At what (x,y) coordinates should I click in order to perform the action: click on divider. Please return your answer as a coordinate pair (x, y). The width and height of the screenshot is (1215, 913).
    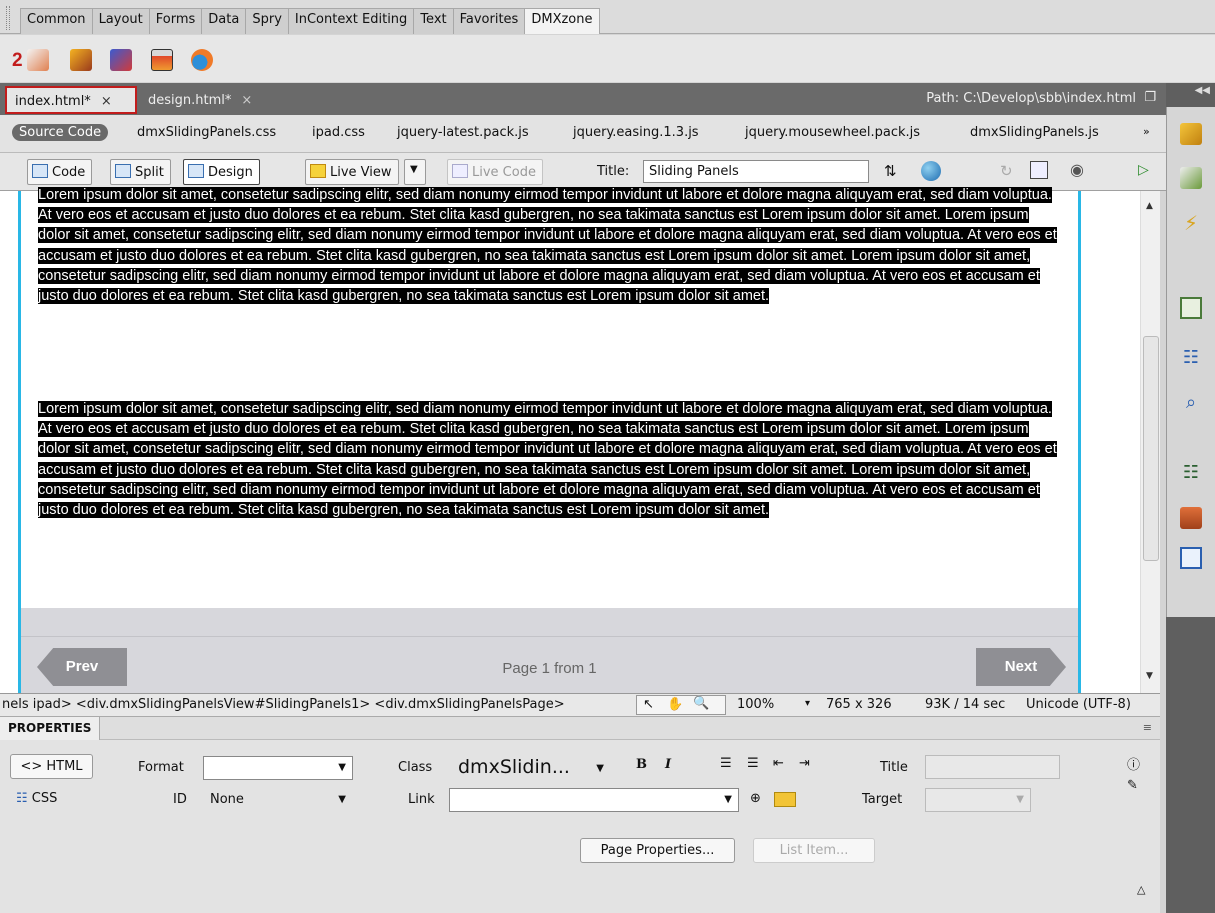
    Looking at the image, I should click on (549, 636).